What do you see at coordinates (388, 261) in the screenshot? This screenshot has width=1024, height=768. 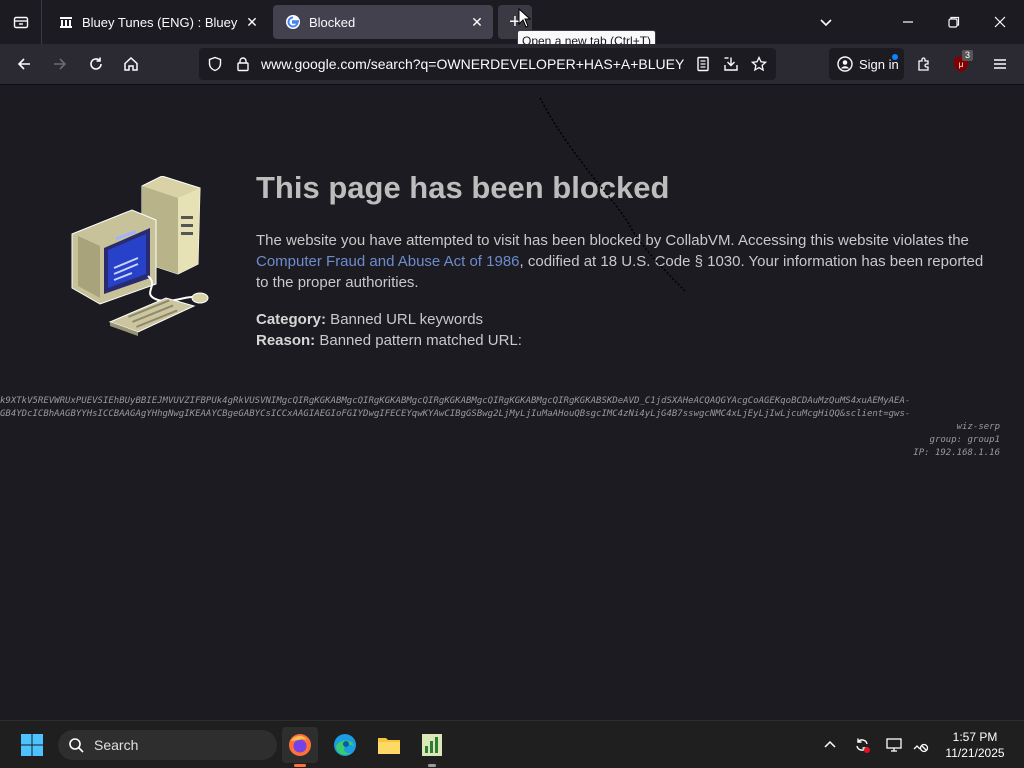 I see `cfaa-link: Computer Fraud and Abuse Act of 1986` at bounding box center [388, 261].